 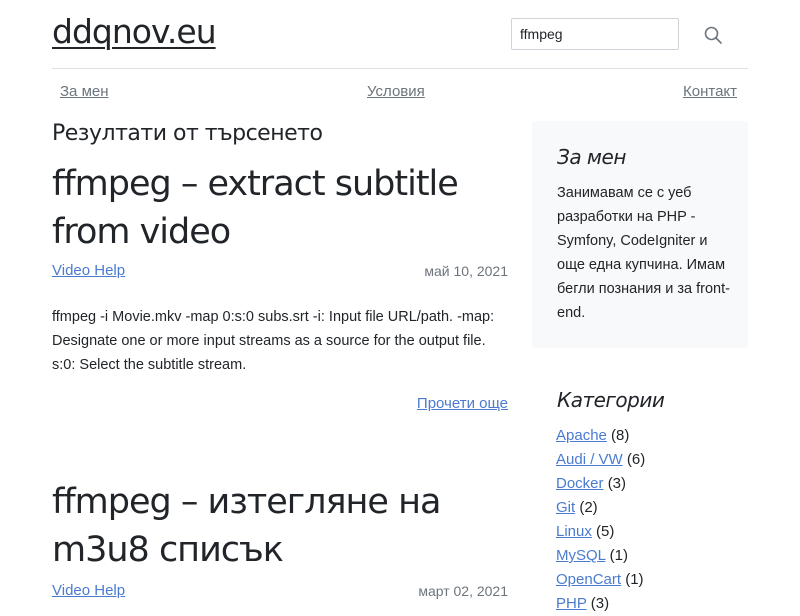 I want to click on post-date-2: март 02, 2021, so click(x=463, y=591).